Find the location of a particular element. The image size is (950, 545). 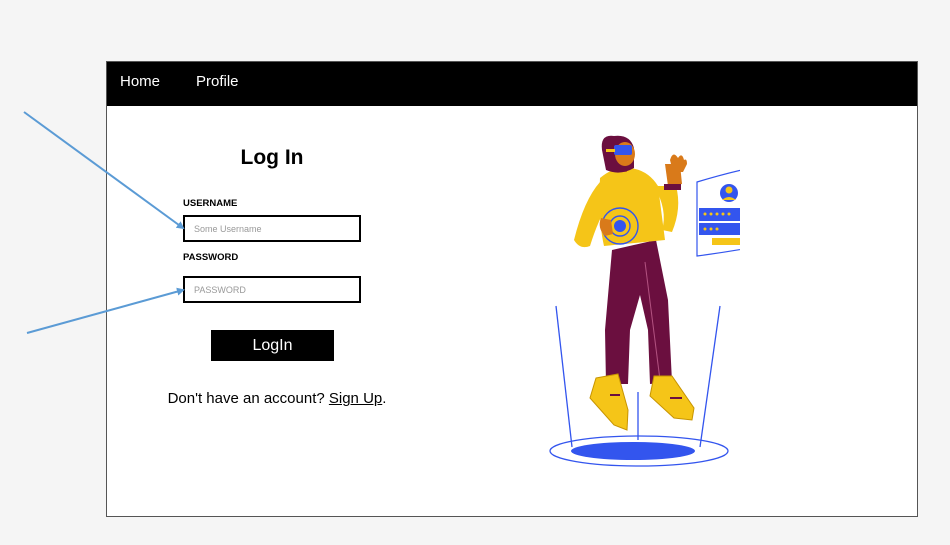

annotation-arrows is located at coordinates (104, 222).